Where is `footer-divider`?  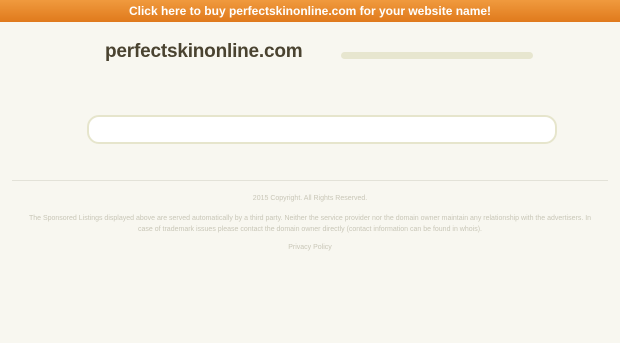
footer-divider is located at coordinates (310, 180).